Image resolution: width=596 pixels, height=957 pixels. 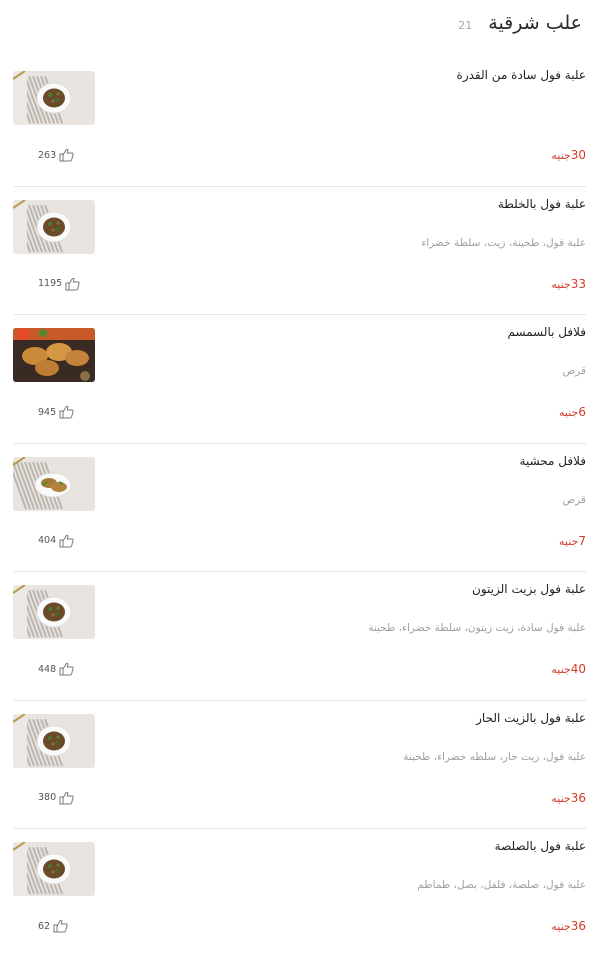 I want to click on item-price: 33جنيه, so click(x=568, y=284).